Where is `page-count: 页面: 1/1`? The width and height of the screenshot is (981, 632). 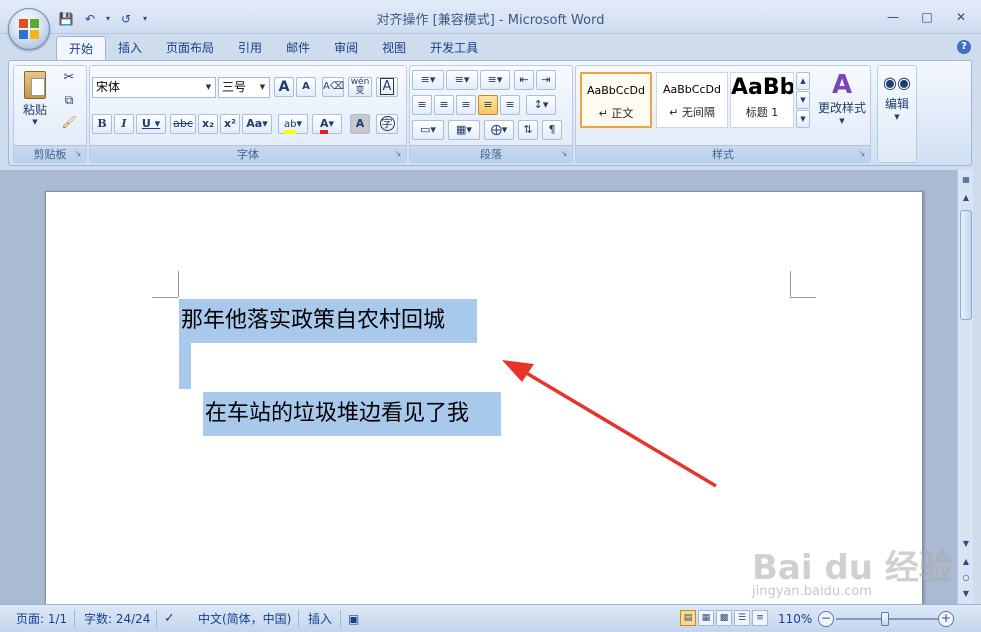 page-count: 页面: 1/1 is located at coordinates (41, 619).